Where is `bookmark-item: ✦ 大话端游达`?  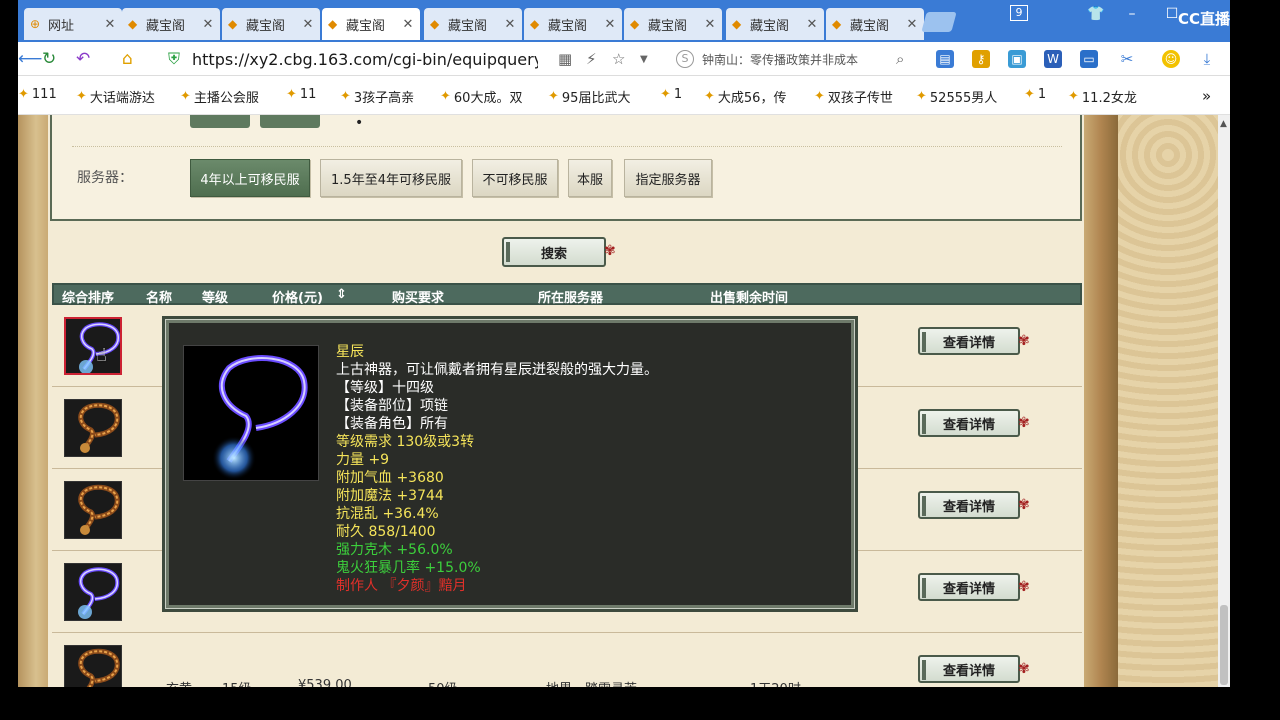
bookmark-item: ✦ 大话端游达 is located at coordinates (115, 96).